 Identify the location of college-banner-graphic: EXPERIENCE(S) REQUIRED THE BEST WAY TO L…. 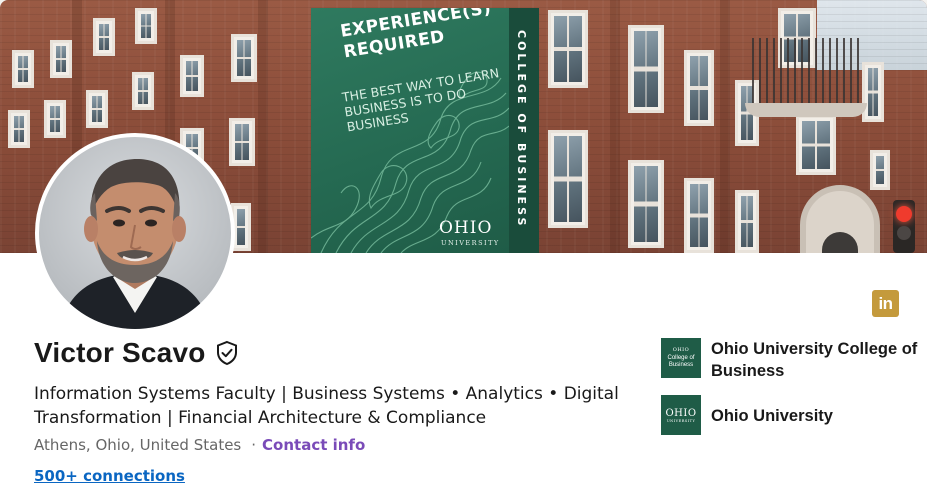
(410, 130).